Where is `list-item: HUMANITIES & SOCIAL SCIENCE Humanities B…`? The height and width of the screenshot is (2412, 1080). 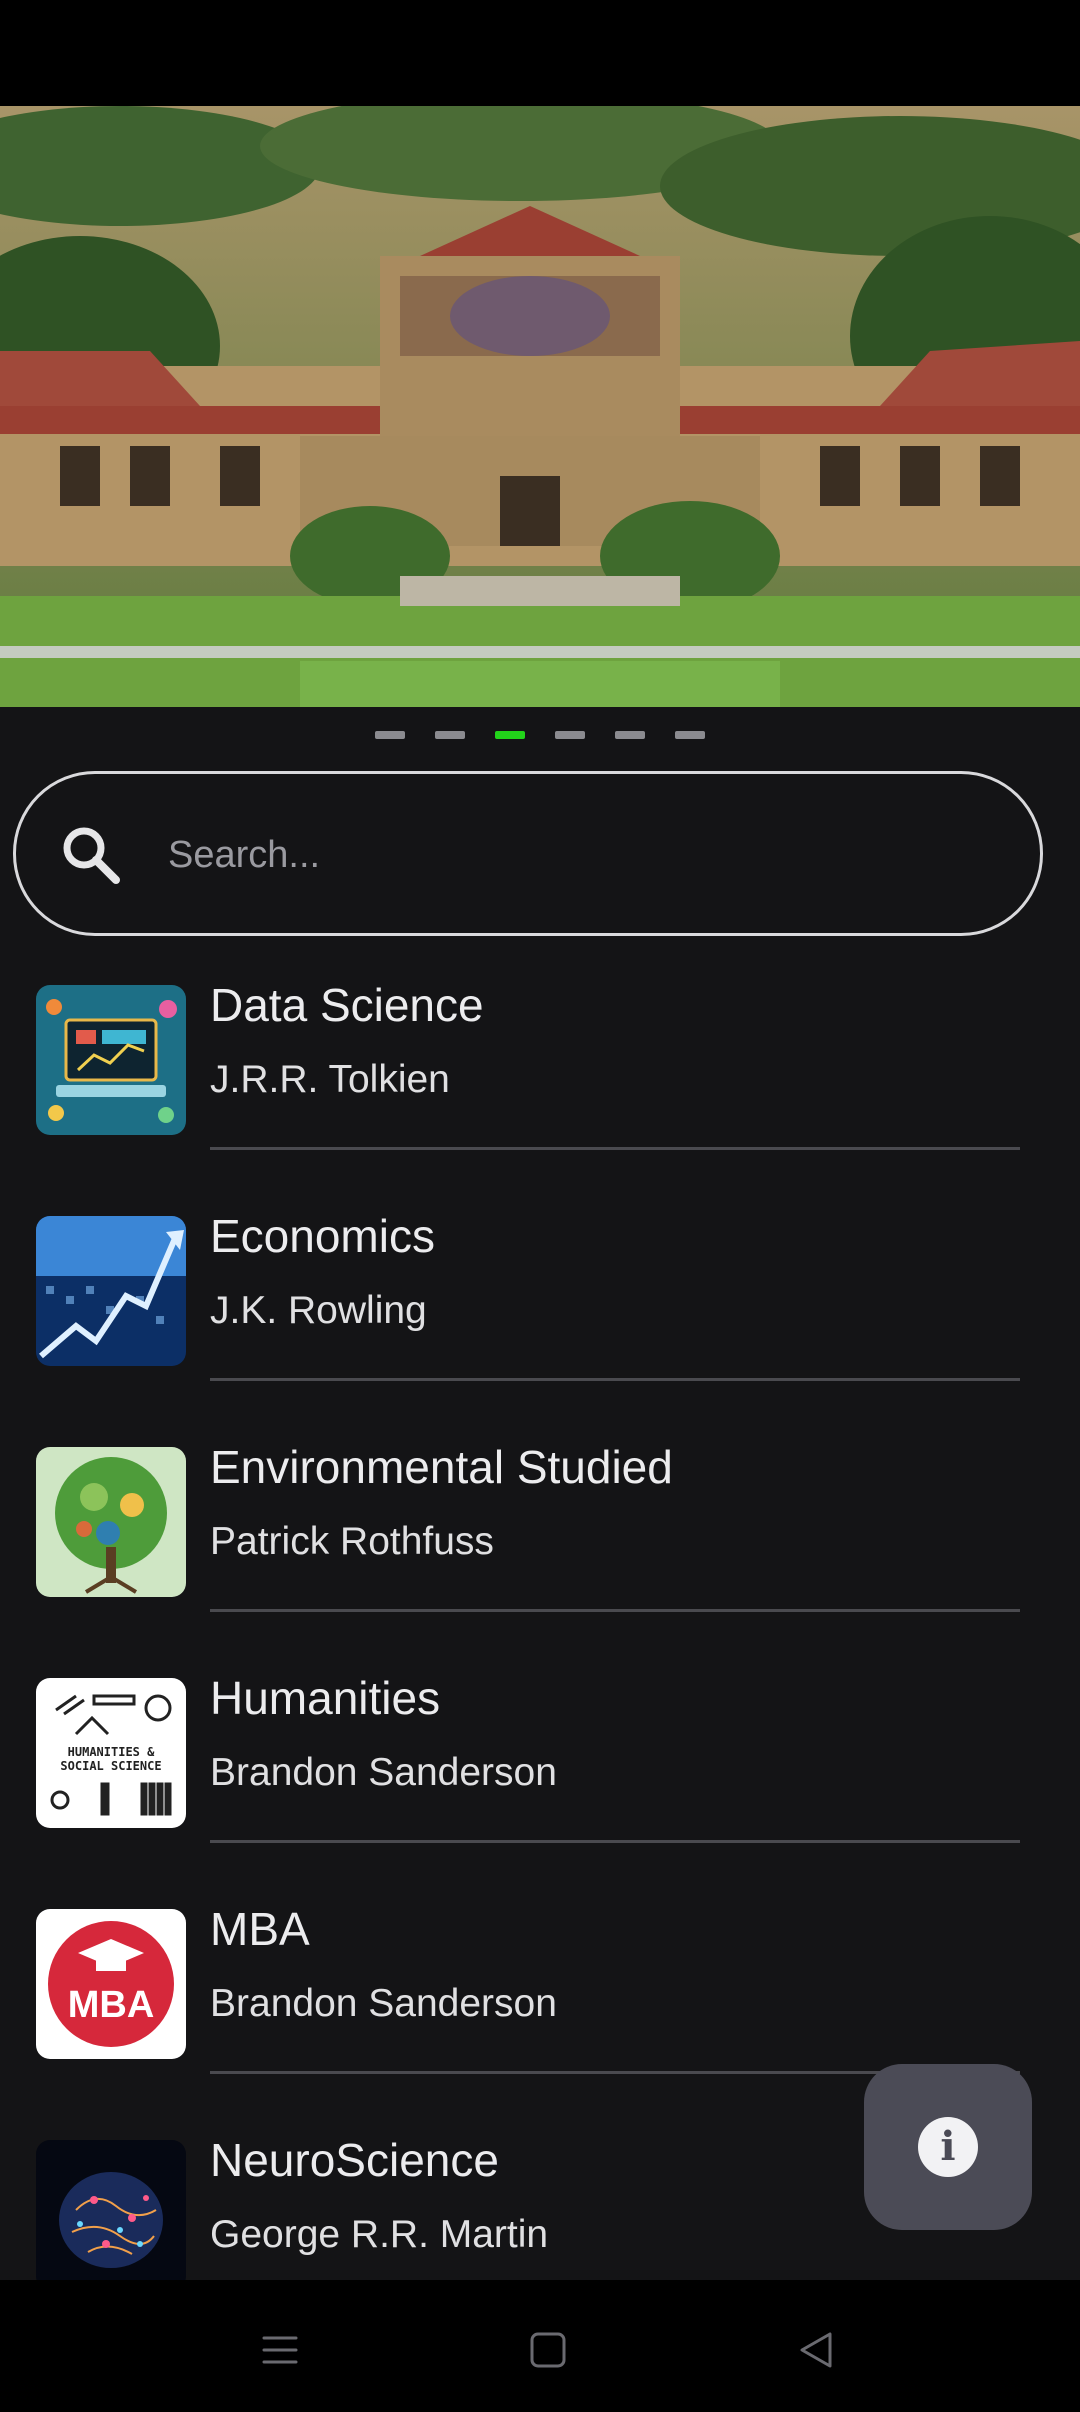 list-item: HUMANITIES & SOCIAL SCIENCE Humanities B… is located at coordinates (540, 1768).